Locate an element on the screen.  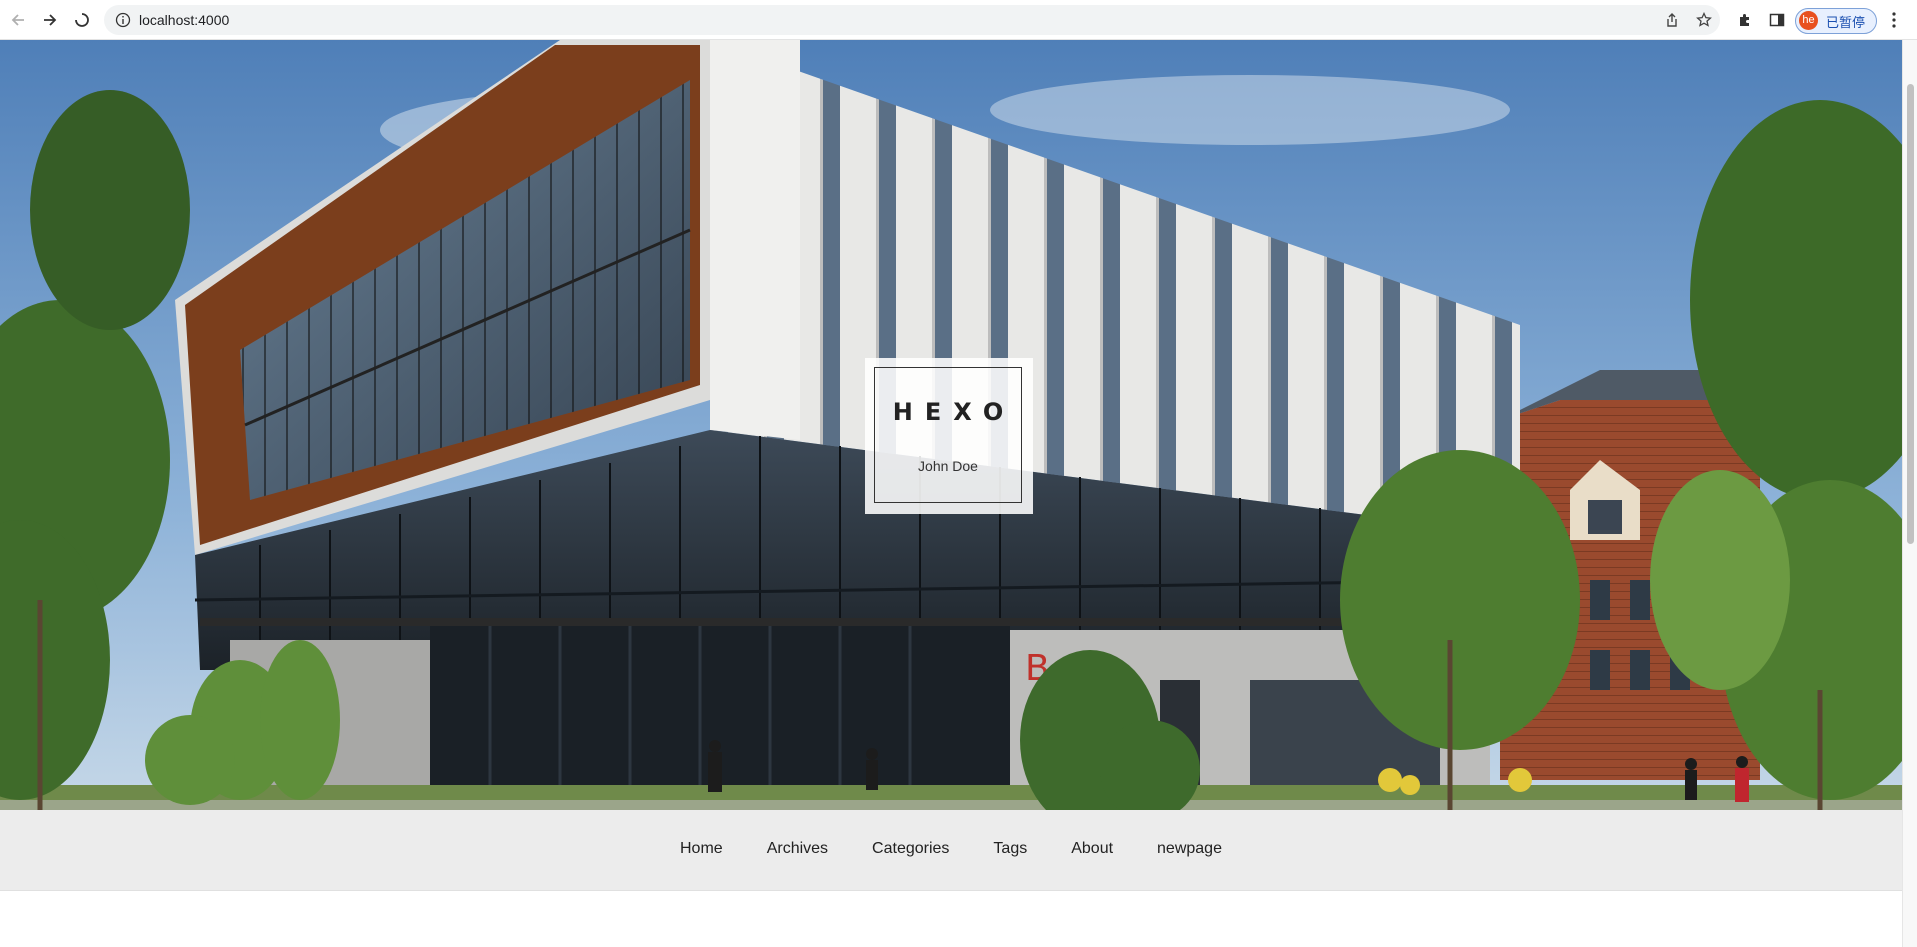
profile-button: he 已暂停 is located at coordinates (1836, 21).